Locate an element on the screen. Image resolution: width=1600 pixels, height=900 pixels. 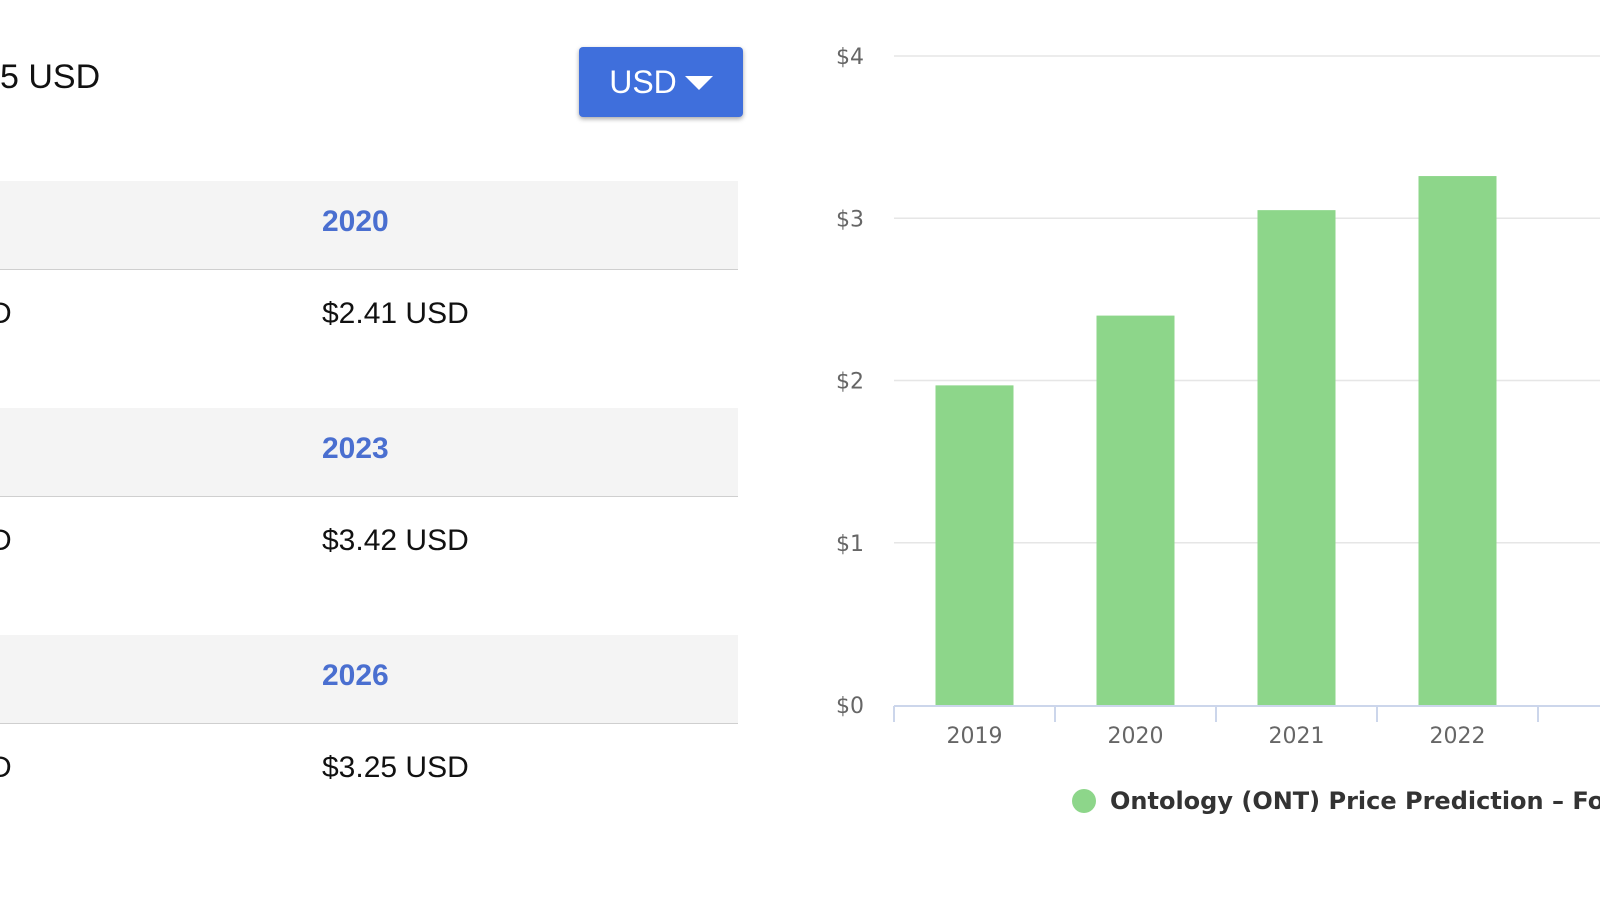
table-group: 2023 D $3.42 USD is located at coordinates (369, 521).